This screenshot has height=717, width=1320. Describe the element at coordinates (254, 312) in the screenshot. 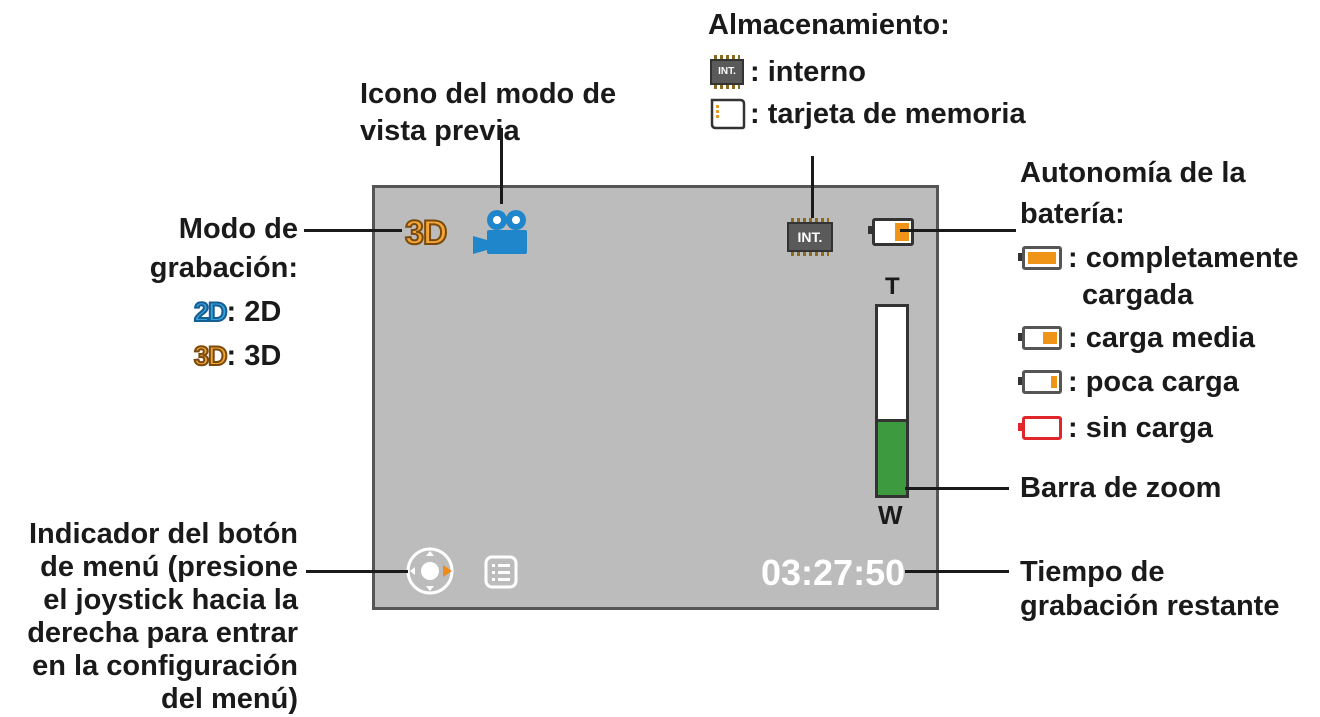

I see `mode-2d-value: : 2D` at that location.